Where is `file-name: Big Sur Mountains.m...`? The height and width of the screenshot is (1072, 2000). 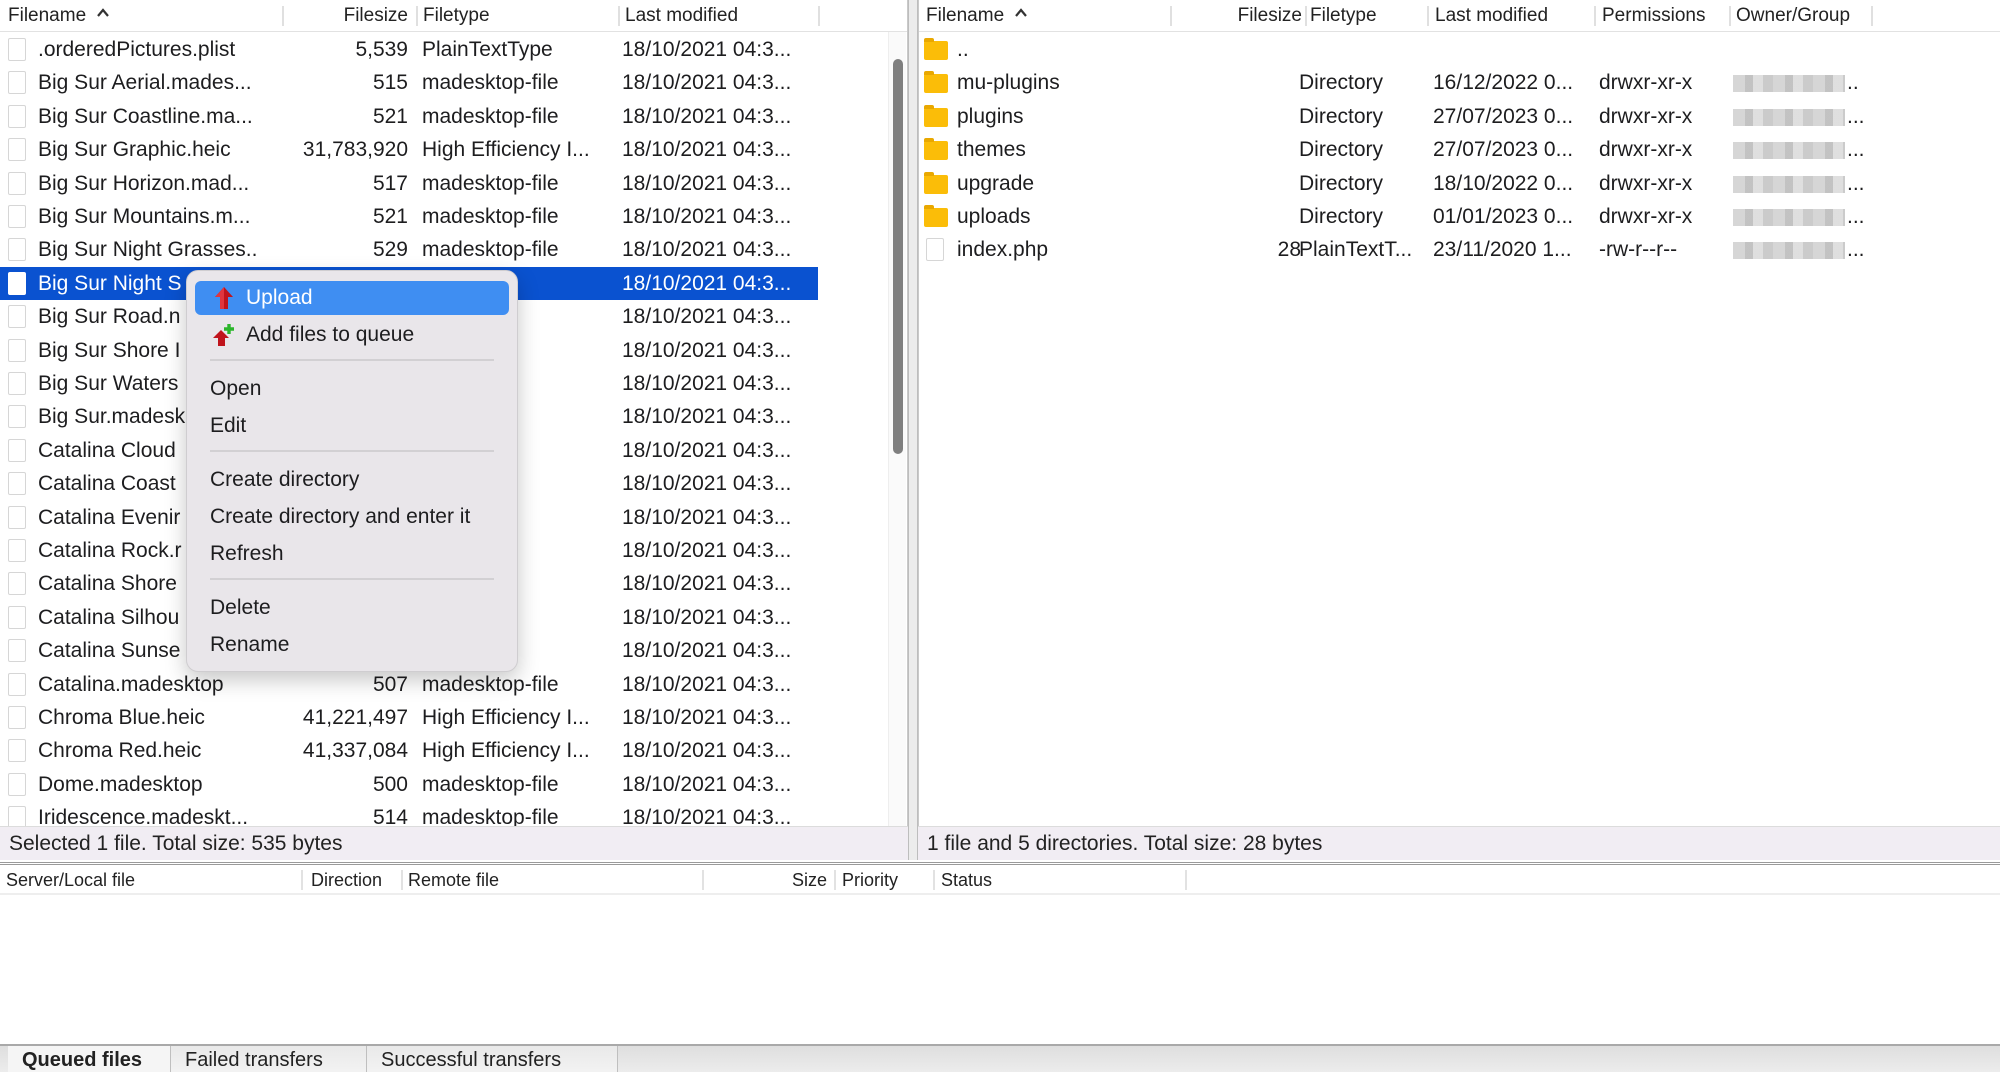 file-name: Big Sur Mountains.m... is located at coordinates (144, 216).